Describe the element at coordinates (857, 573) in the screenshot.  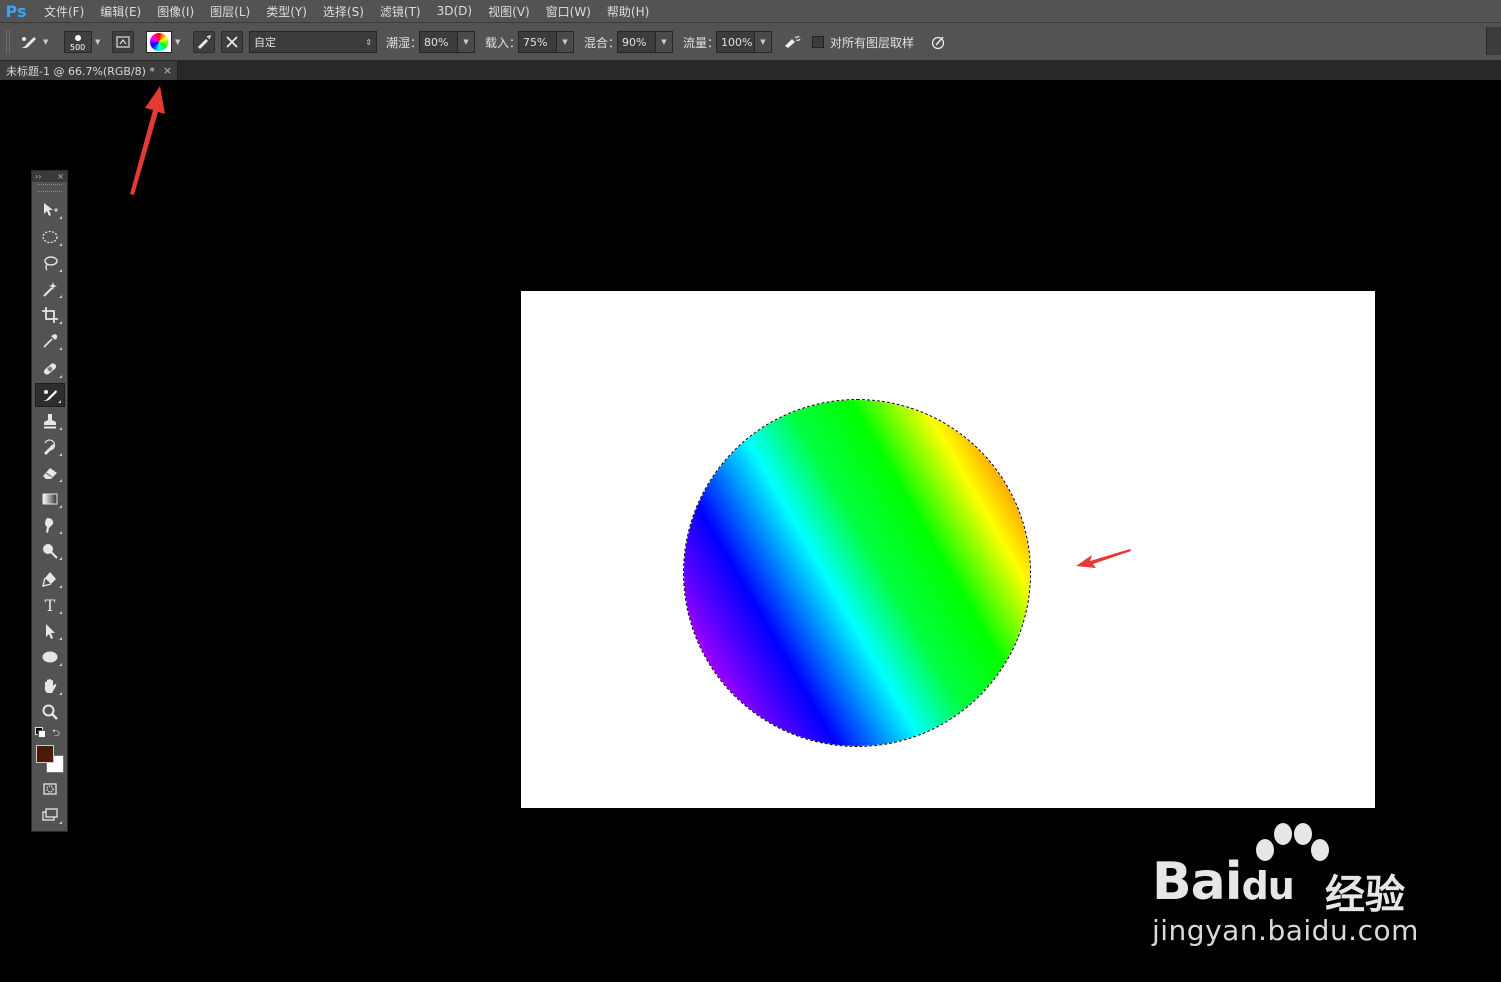
I see `selection-marching-ants` at that location.